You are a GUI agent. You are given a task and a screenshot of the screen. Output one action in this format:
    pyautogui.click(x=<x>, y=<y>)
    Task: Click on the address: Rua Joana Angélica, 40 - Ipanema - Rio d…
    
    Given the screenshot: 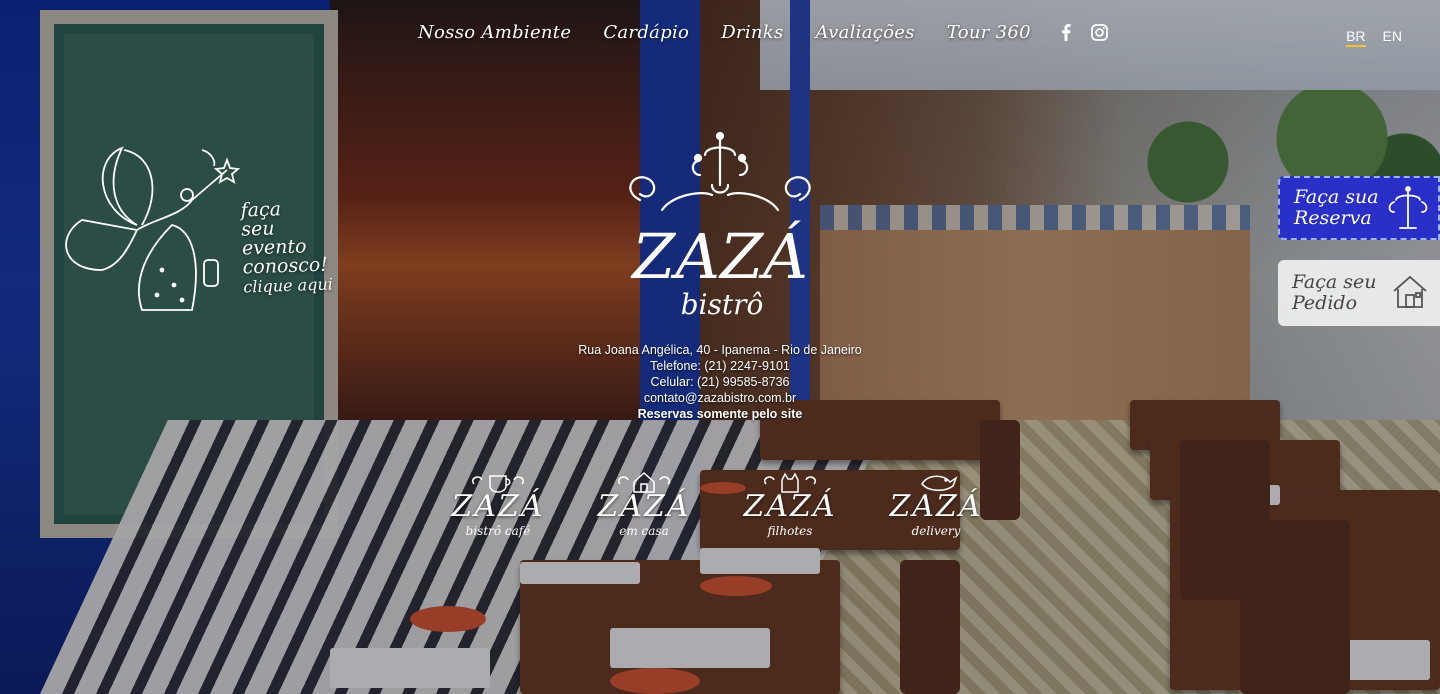 What is the action you would take?
    pyautogui.click(x=720, y=350)
    